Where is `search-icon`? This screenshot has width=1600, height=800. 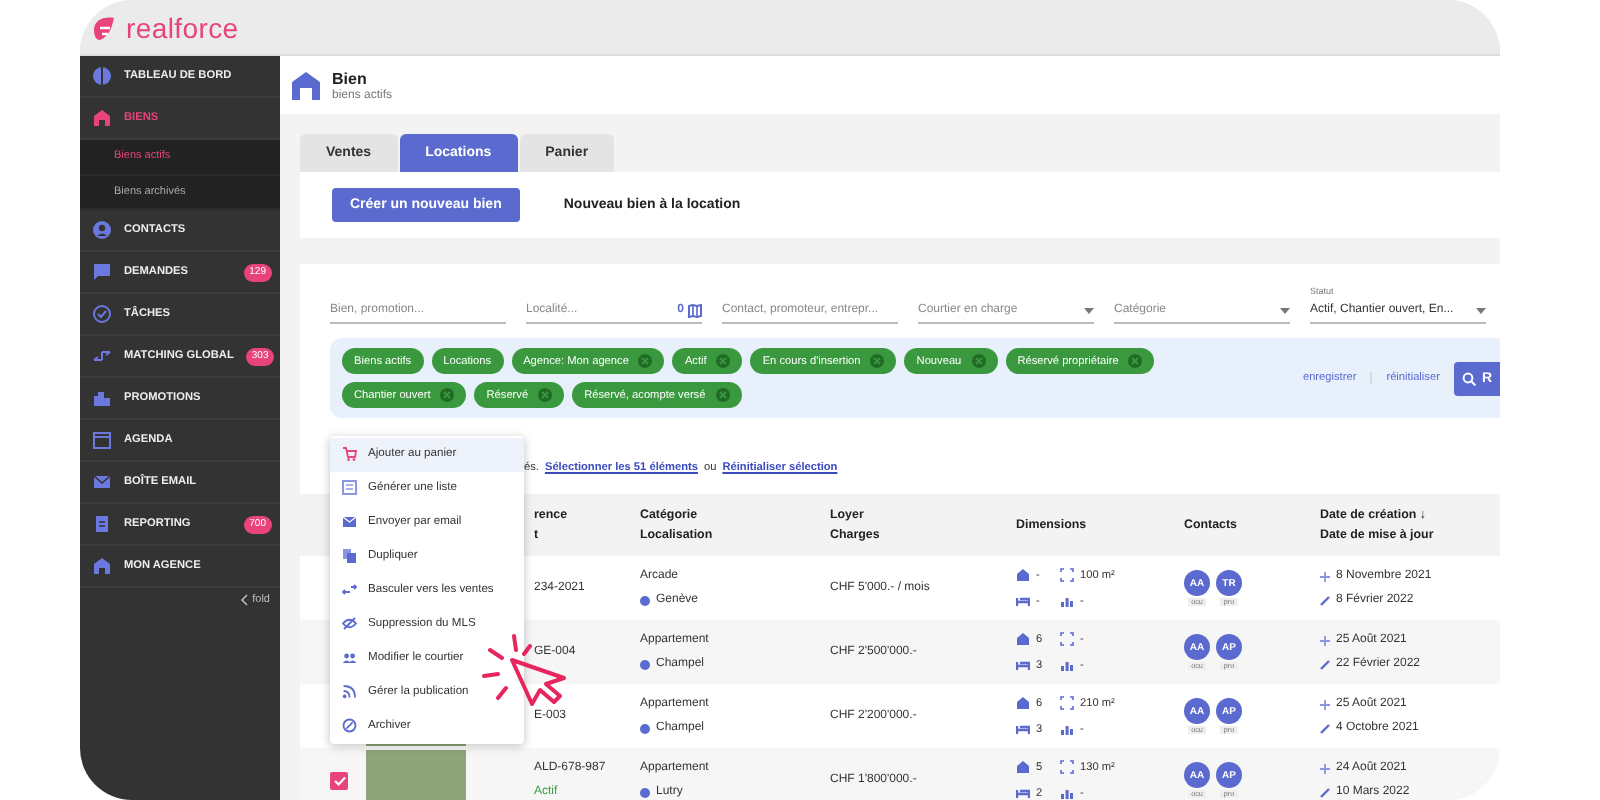
search-icon is located at coordinates (1468, 378).